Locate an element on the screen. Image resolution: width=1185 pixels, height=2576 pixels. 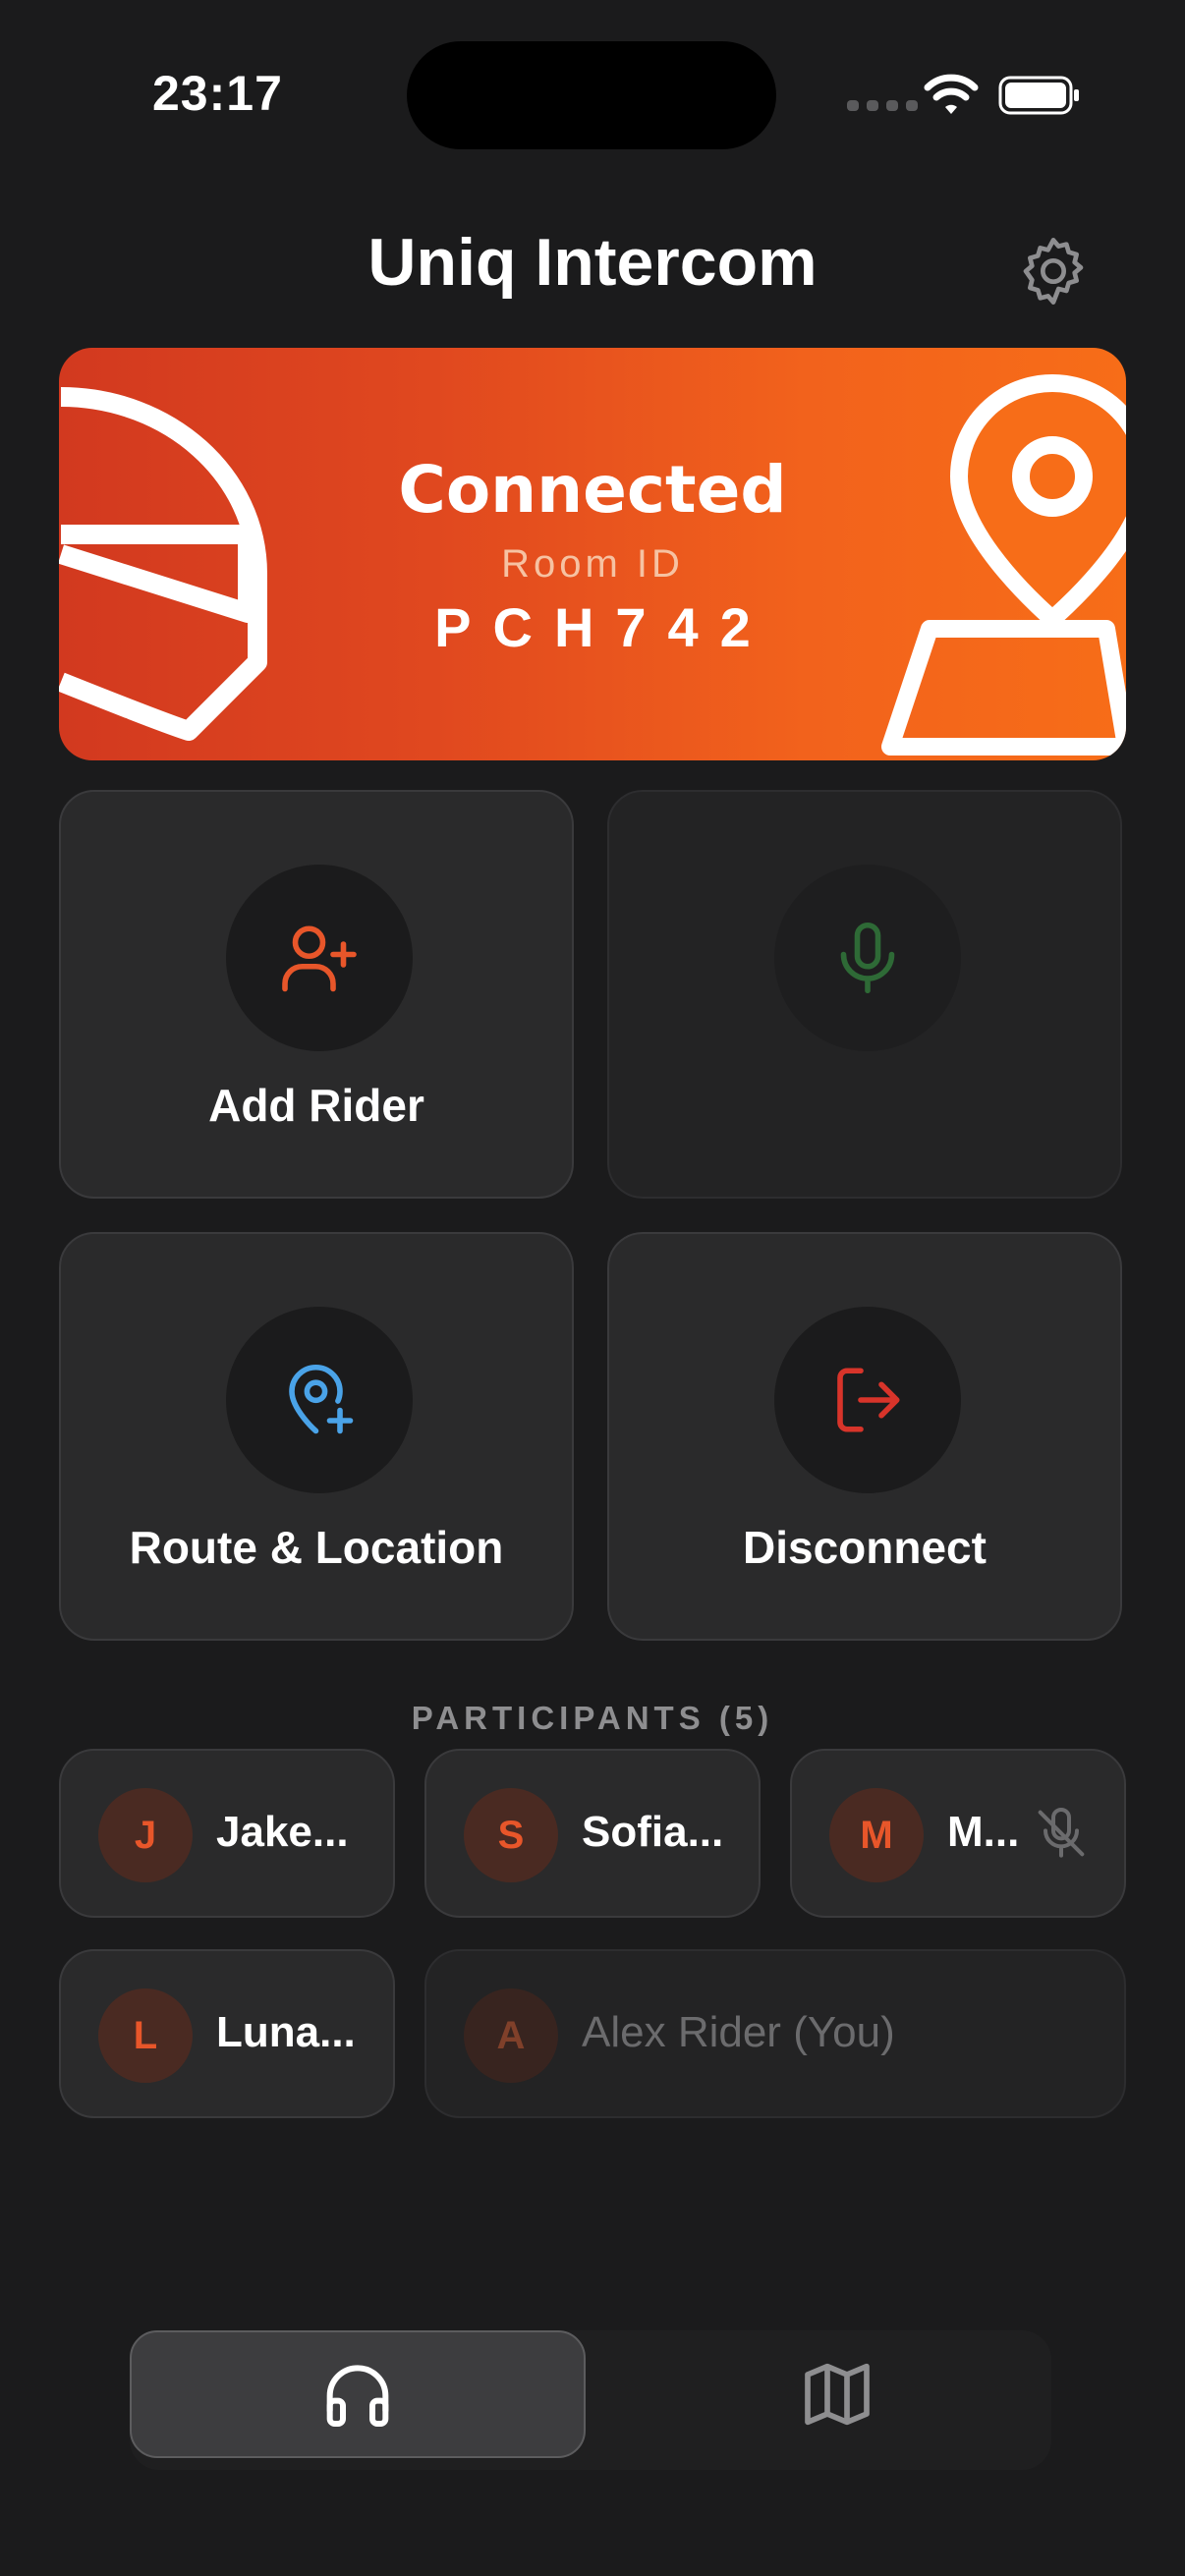
add-rider-button: Add Rider is located at coordinates (317, 994).